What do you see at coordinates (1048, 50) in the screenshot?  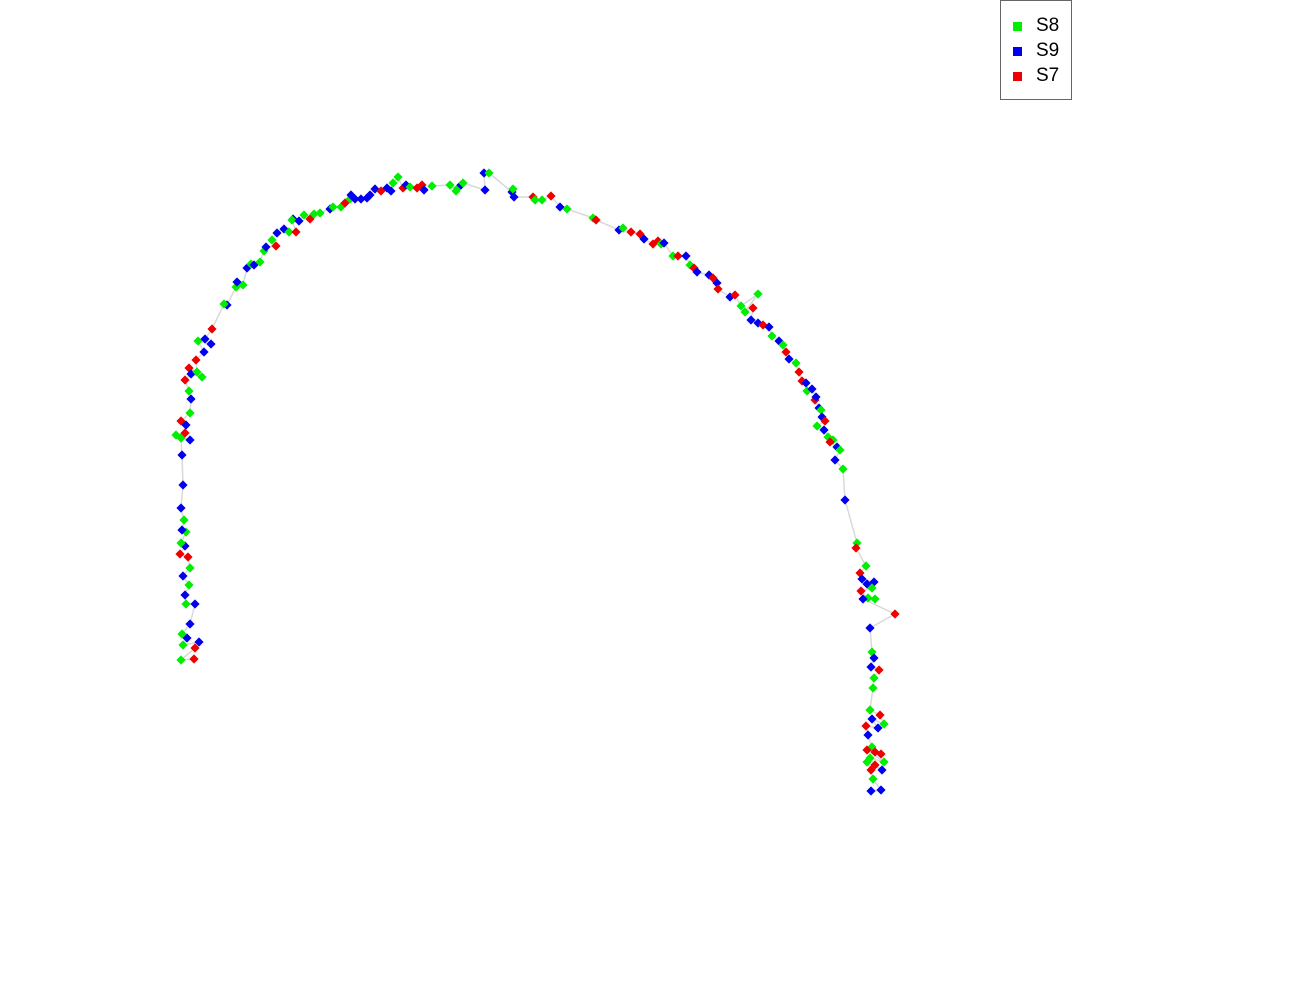 I see `legend-label-s9: S9` at bounding box center [1048, 50].